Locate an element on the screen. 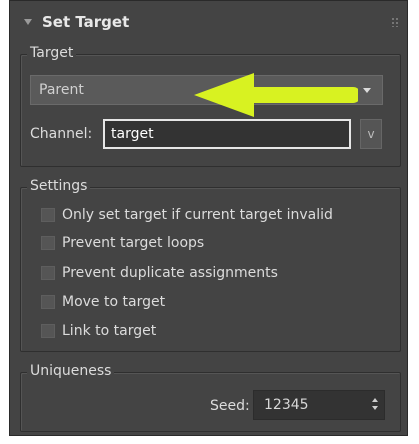 The width and height of the screenshot is (419, 444). channel-v-button: v is located at coordinates (371, 134).